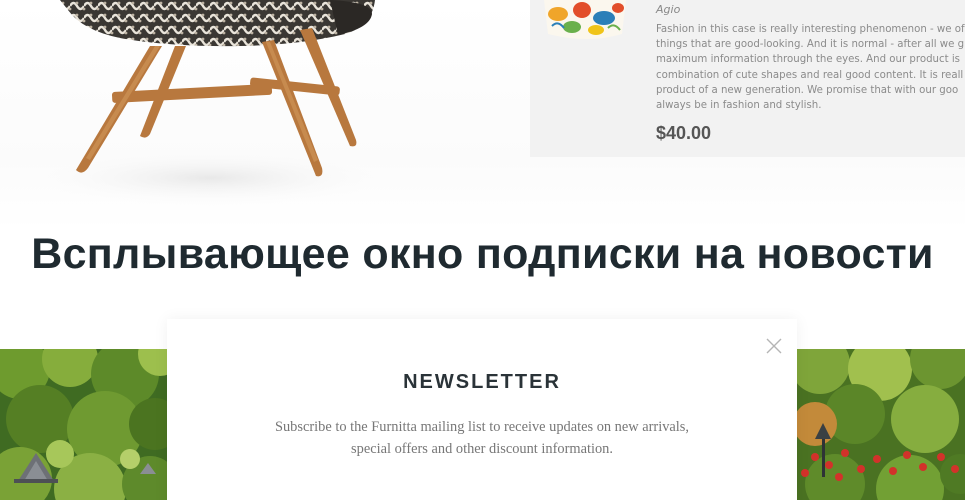 This screenshot has height=500, width=965. What do you see at coordinates (85, 424) in the screenshot?
I see `garden-photo-left` at bounding box center [85, 424].